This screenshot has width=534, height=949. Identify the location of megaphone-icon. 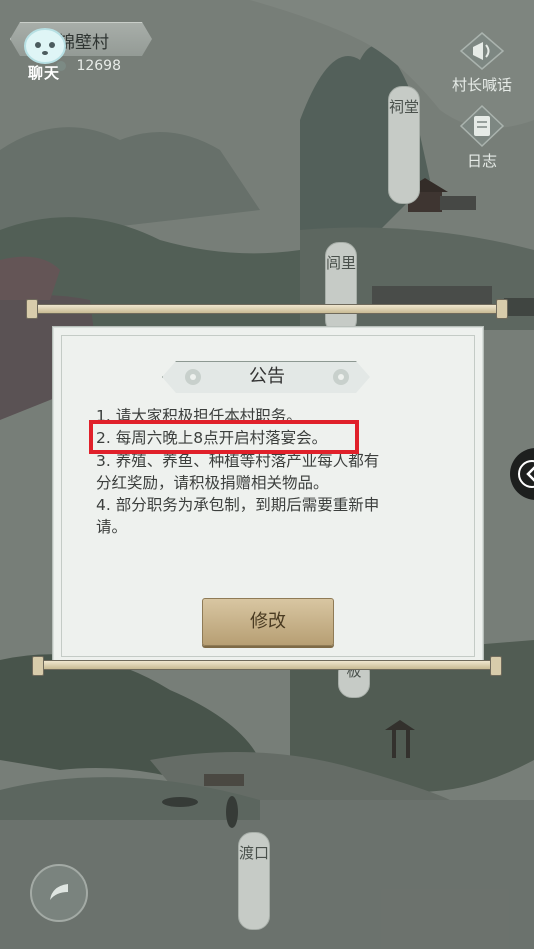
(482, 51).